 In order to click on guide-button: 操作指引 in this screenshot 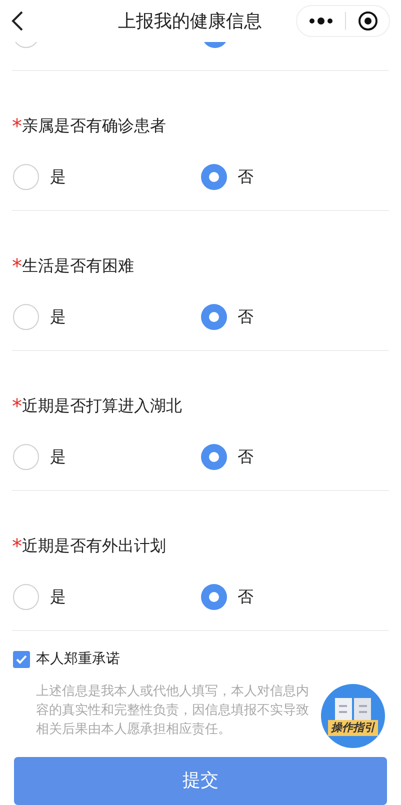, I will do `click(353, 716)`.